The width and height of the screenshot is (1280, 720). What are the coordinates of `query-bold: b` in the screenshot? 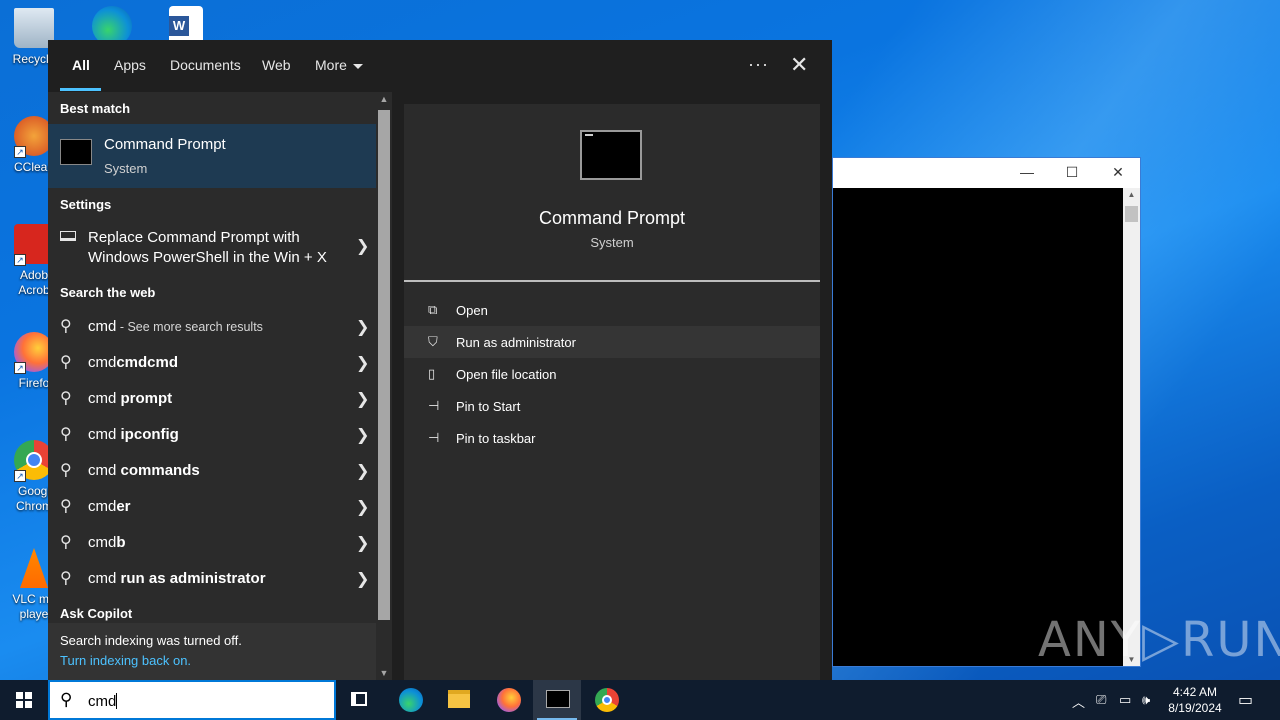 It's located at (121, 542).